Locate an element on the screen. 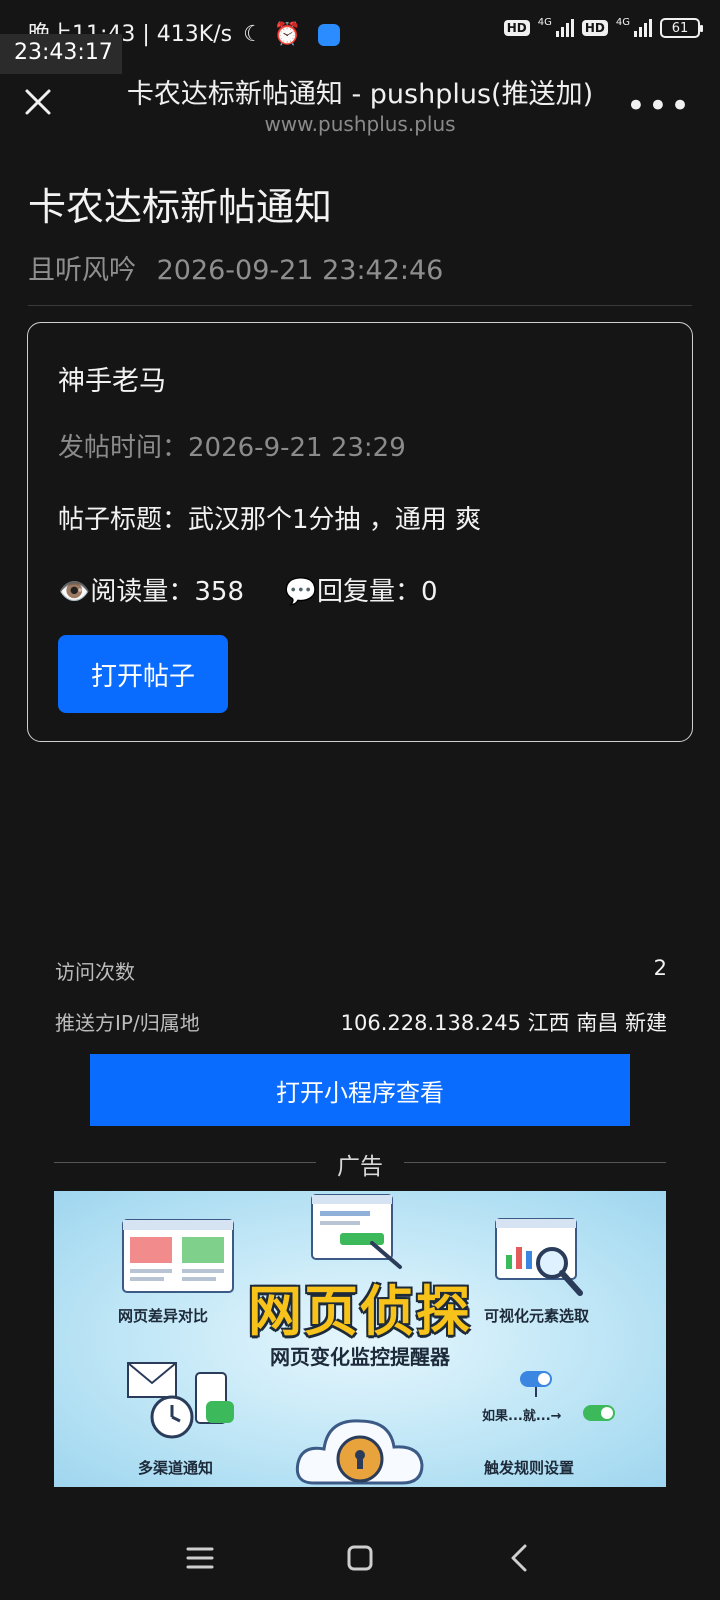  open-mini-program-button: 打开小程序查看 is located at coordinates (360, 1090).